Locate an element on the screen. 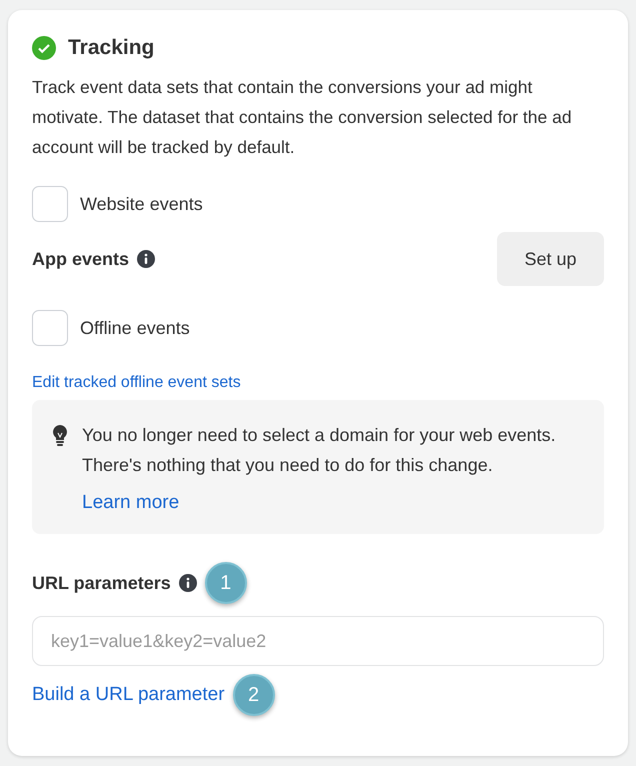 This screenshot has width=636, height=766. annotation-marker: 1 is located at coordinates (225, 583).